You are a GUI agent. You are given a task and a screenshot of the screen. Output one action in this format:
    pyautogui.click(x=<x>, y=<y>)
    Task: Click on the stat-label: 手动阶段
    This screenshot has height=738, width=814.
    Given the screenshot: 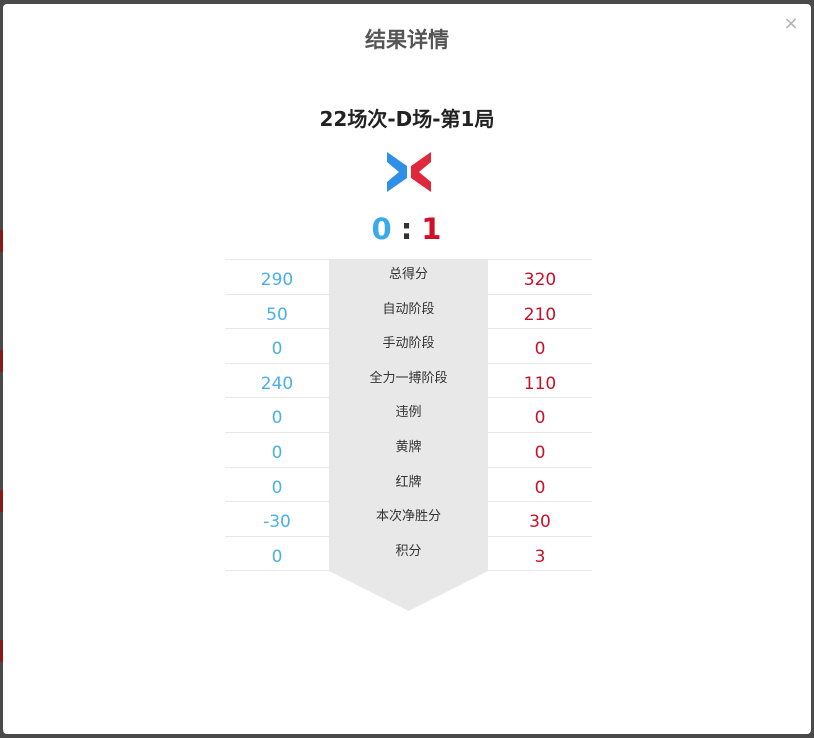 What is the action you would take?
    pyautogui.click(x=408, y=344)
    